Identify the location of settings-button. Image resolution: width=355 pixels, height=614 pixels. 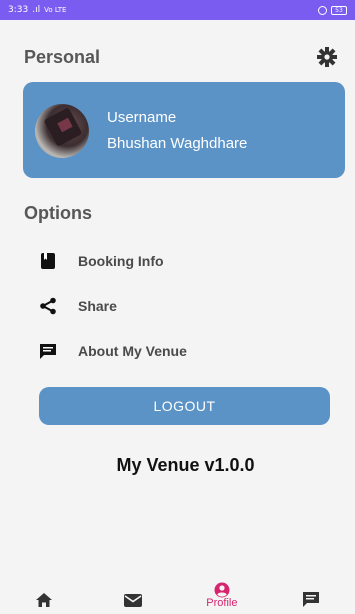
(327, 57).